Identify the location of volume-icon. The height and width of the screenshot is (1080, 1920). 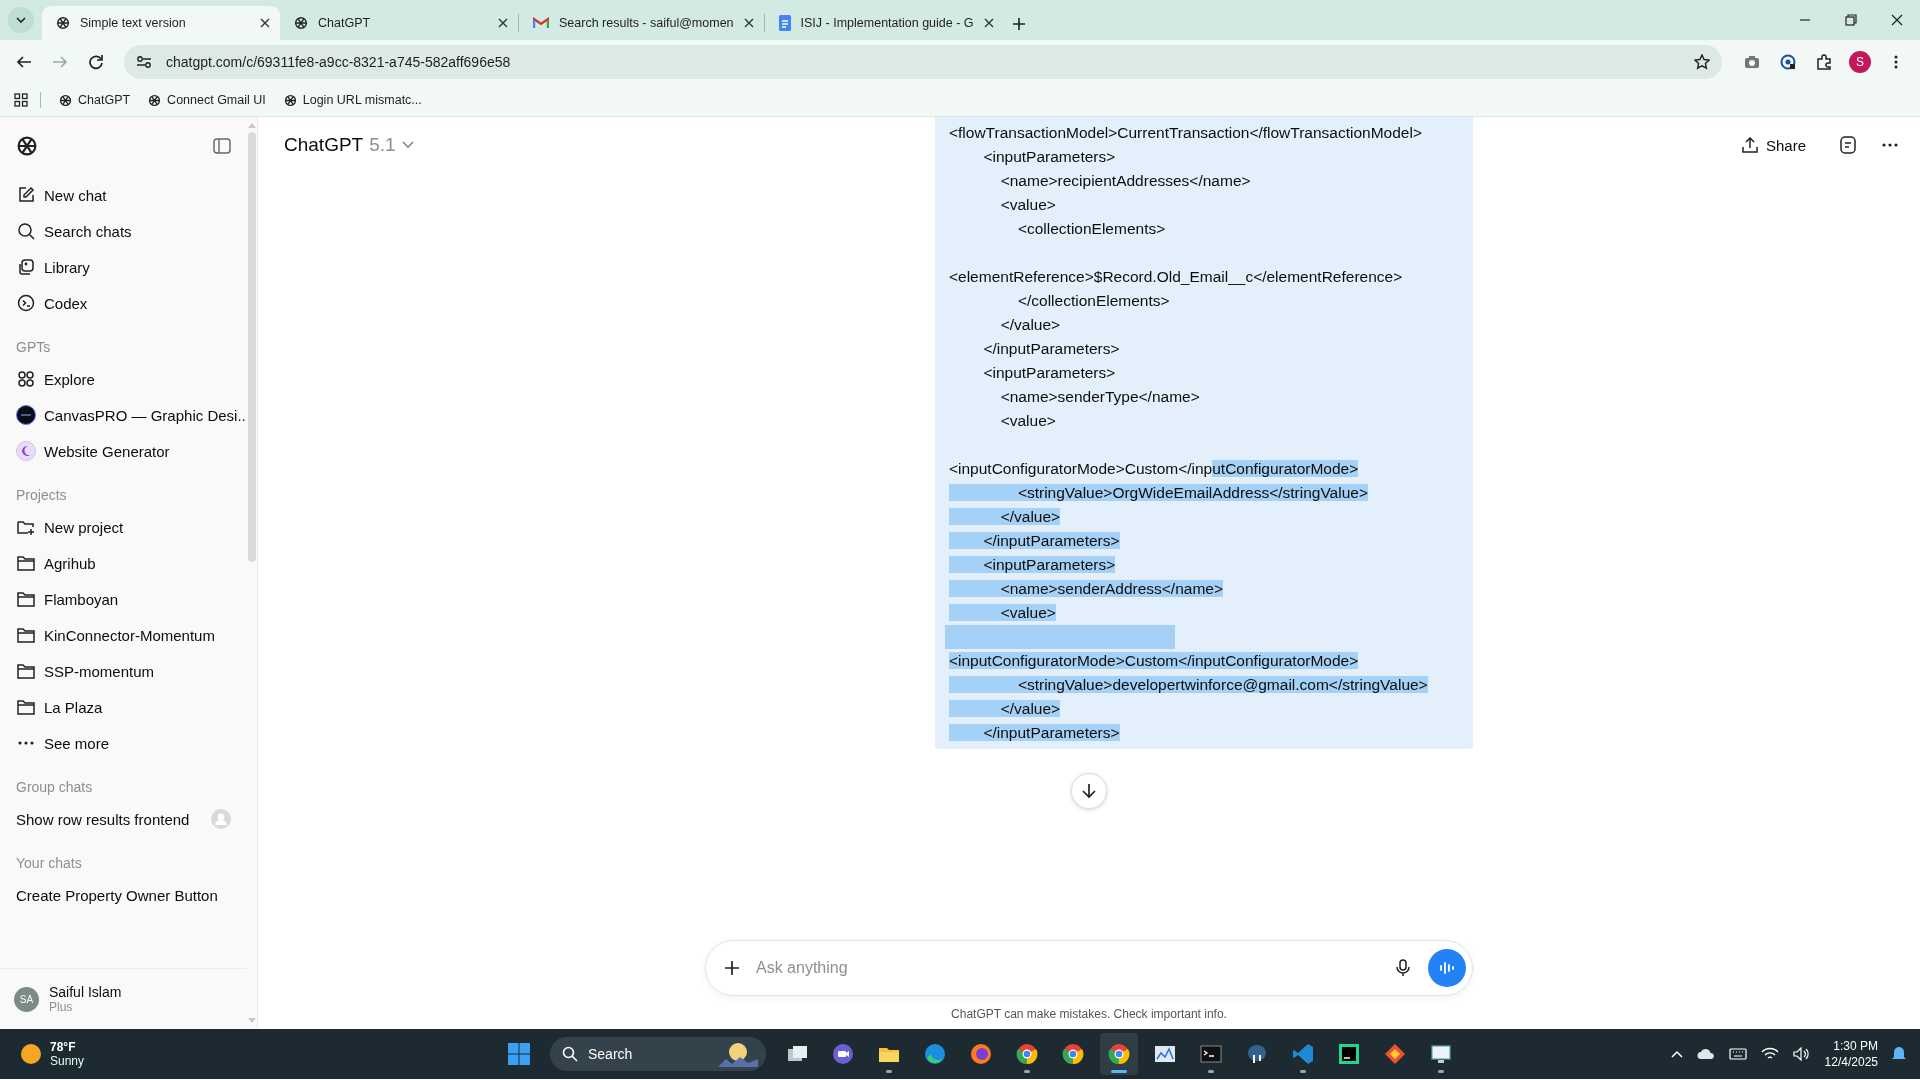
(1801, 1054).